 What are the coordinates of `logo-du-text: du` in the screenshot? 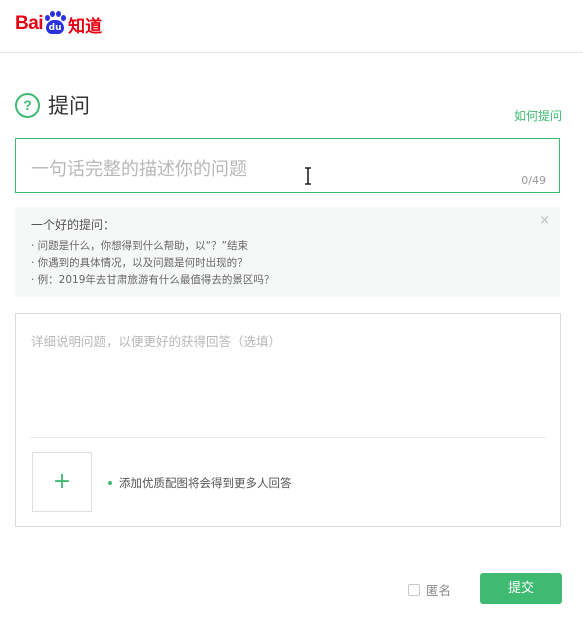 It's located at (55, 27).